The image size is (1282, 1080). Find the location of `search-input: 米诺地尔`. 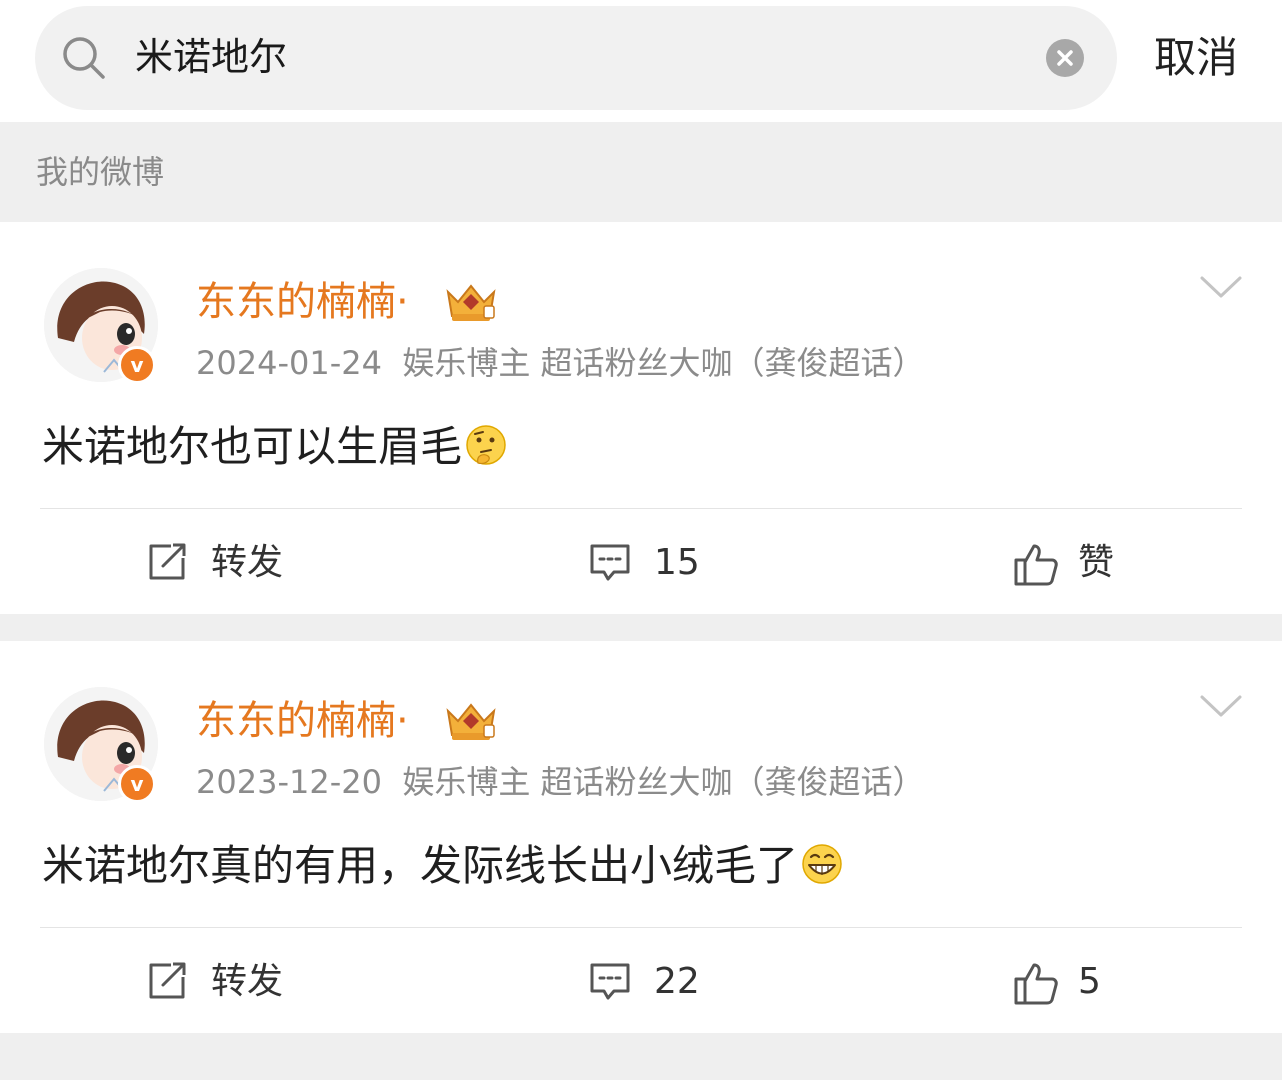

search-input: 米诺地尔 is located at coordinates (576, 58).